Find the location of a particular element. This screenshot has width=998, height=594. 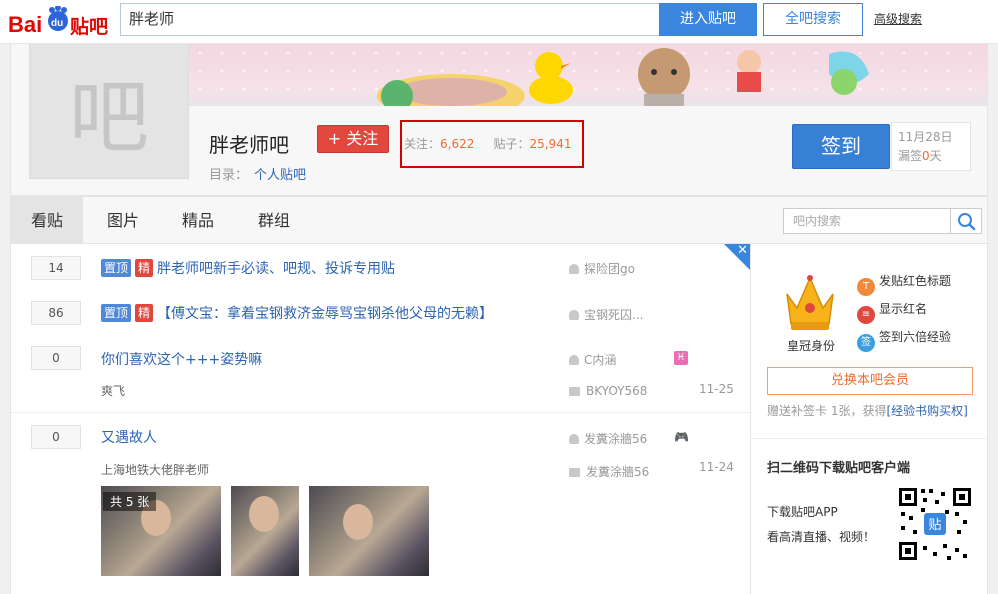

gift-text: 赠送补签卡 1张，获得[经验书购买权] is located at coordinates (867, 411).